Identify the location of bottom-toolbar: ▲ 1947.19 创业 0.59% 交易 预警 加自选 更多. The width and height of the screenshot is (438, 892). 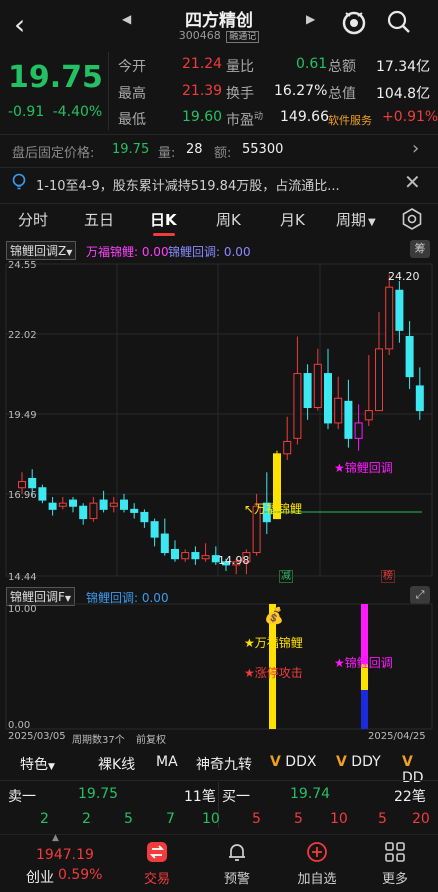
(219, 862).